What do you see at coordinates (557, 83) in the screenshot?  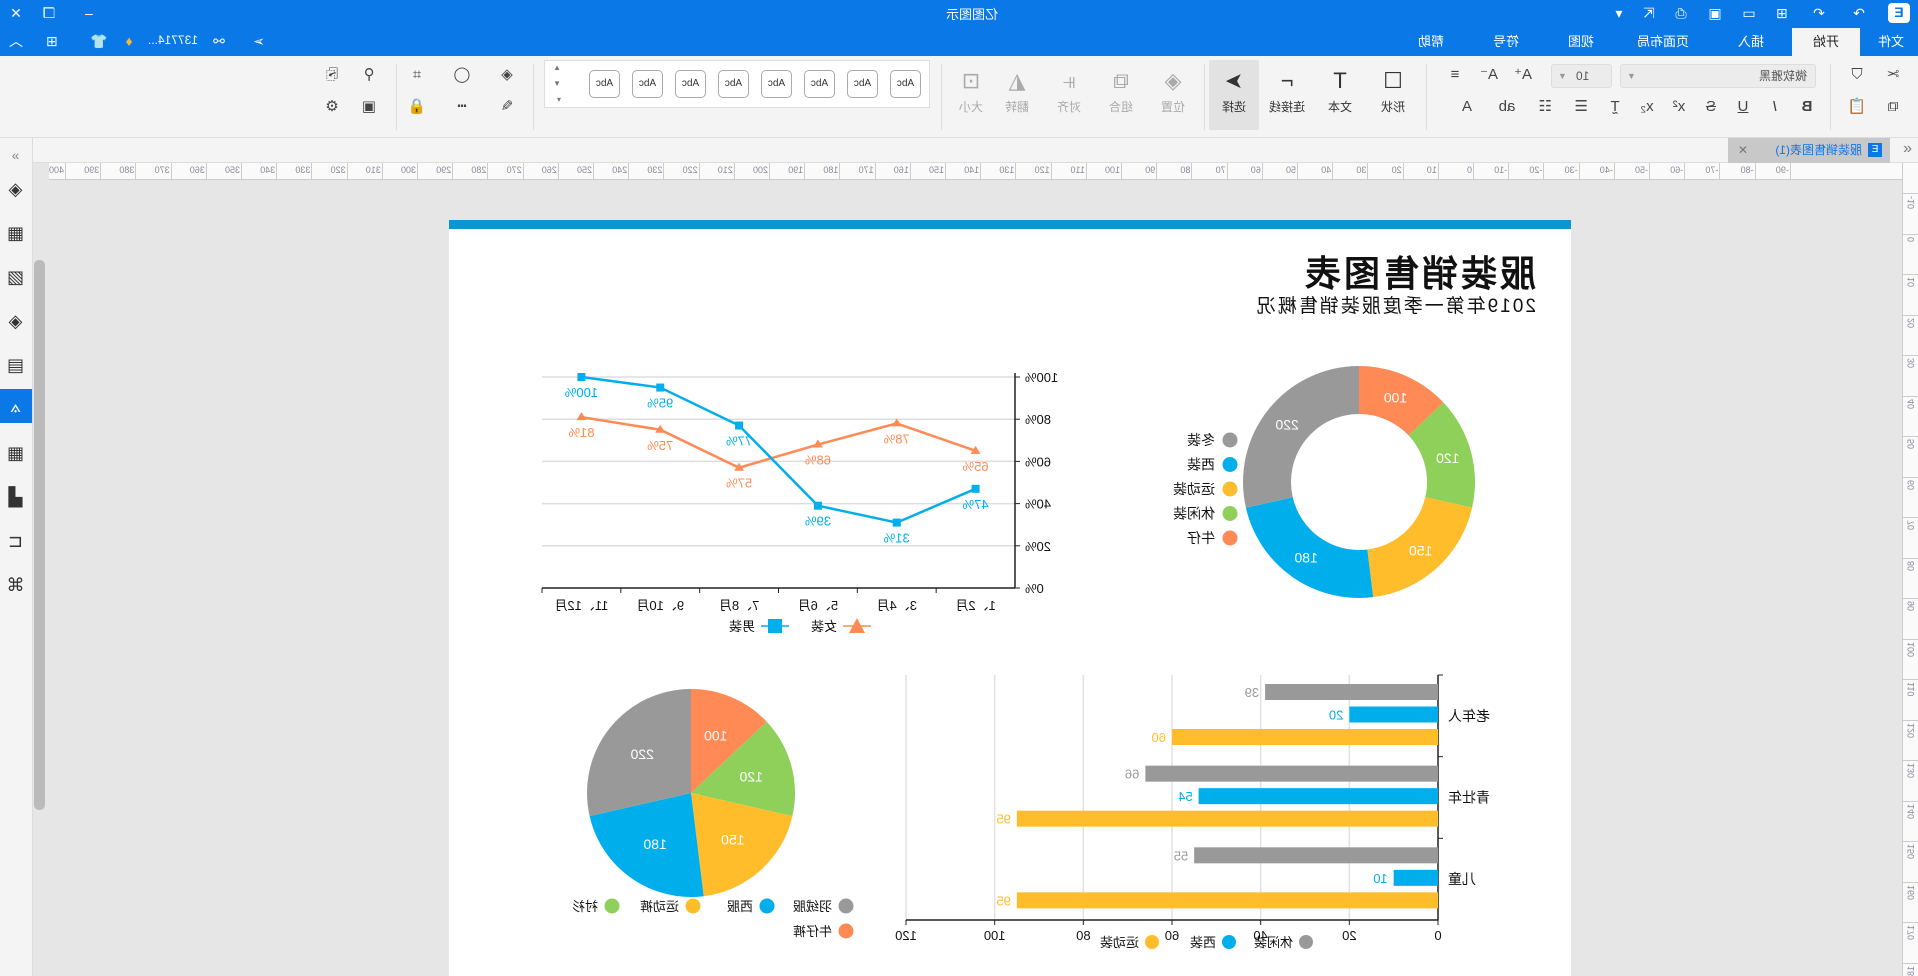 I see `gallery-scroll-down-icon: ▼` at bounding box center [557, 83].